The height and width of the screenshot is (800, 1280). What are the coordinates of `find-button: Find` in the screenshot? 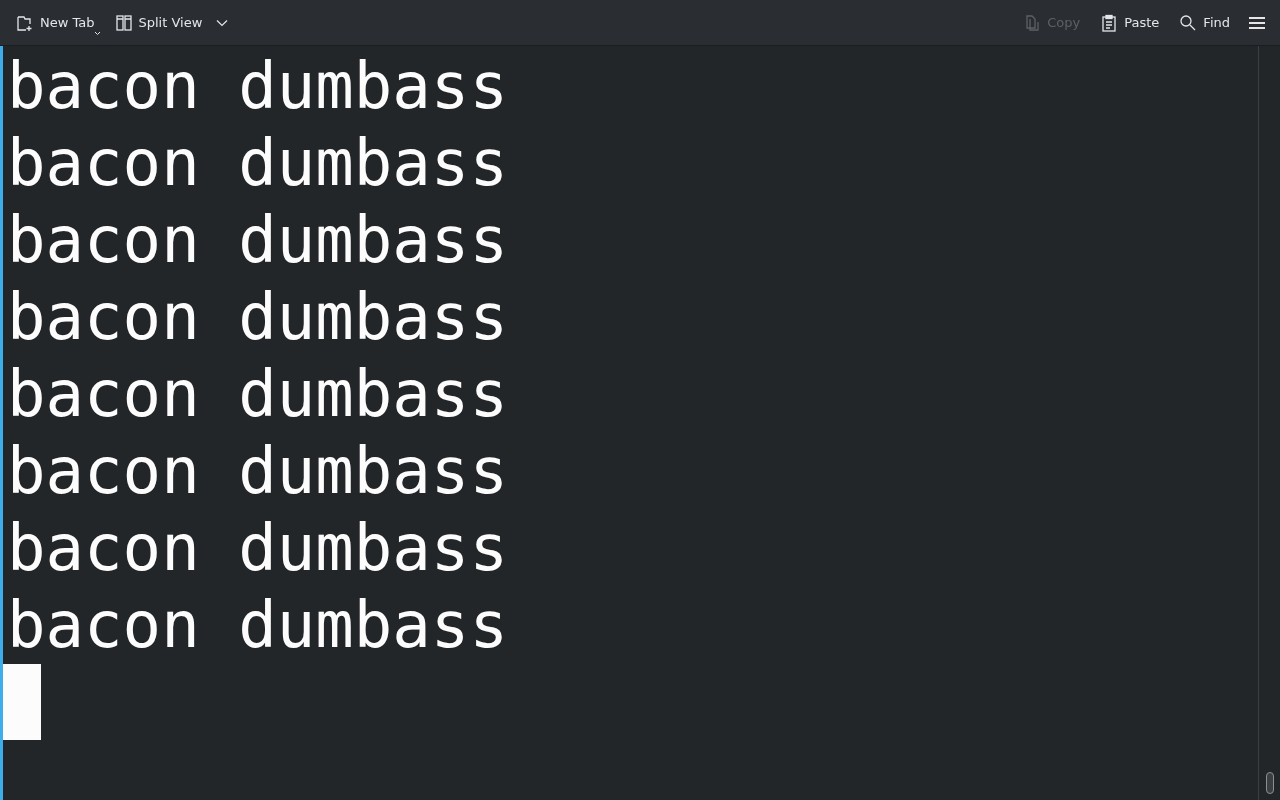 It's located at (1204, 22).